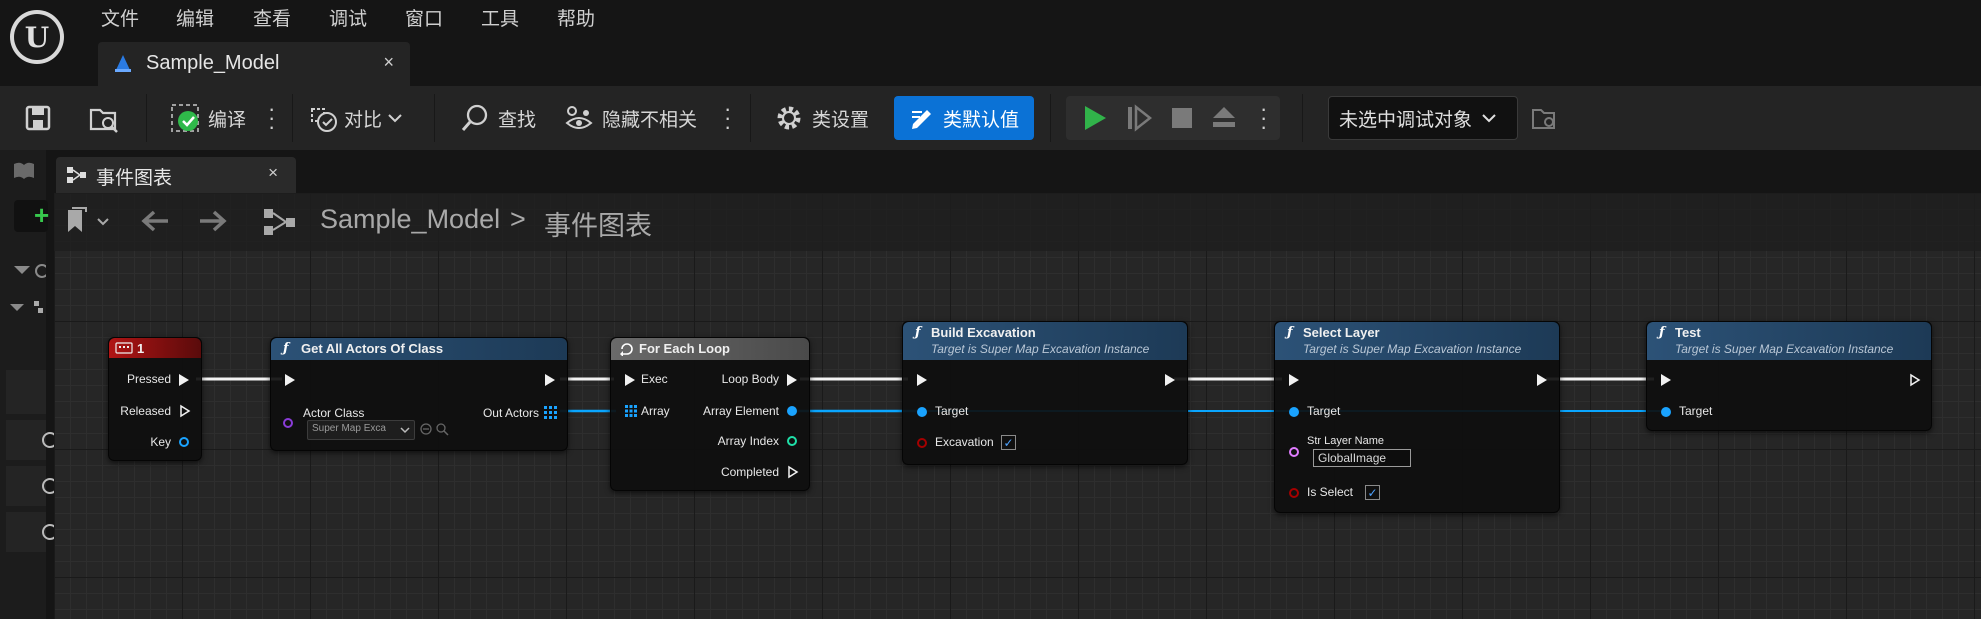  I want to click on excavation-checkbox: ✓, so click(1008, 442).